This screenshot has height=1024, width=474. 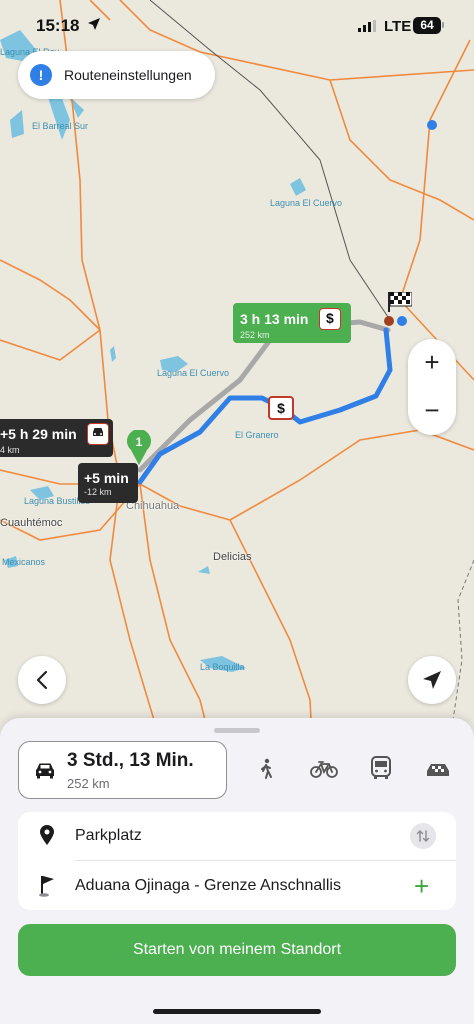 I want to click on alt-route-bubble-2: +5 min -12 km, so click(x=108, y=483).